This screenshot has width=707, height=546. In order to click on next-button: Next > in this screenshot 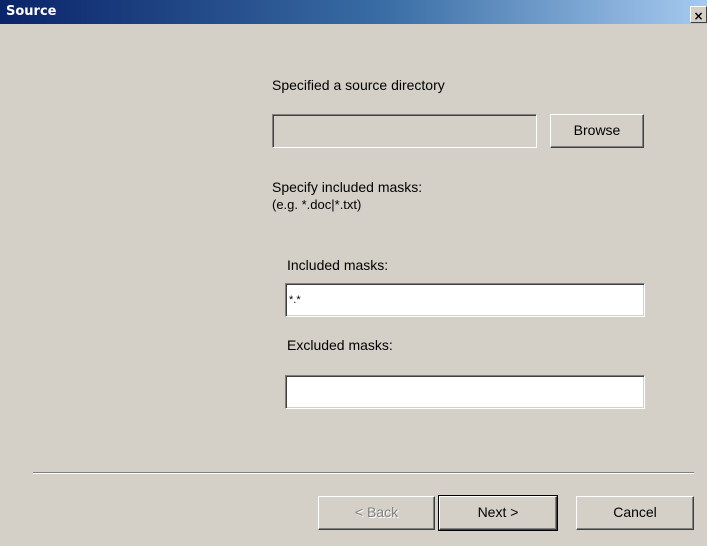, I will do `click(498, 513)`.